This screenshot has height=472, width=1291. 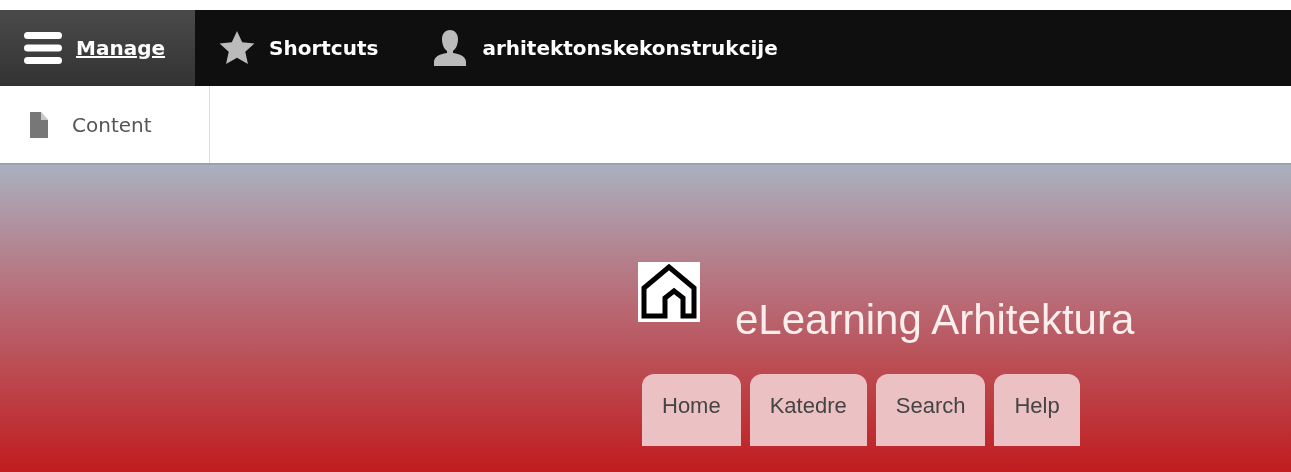 I want to click on menu-icon, so click(x=43, y=48).